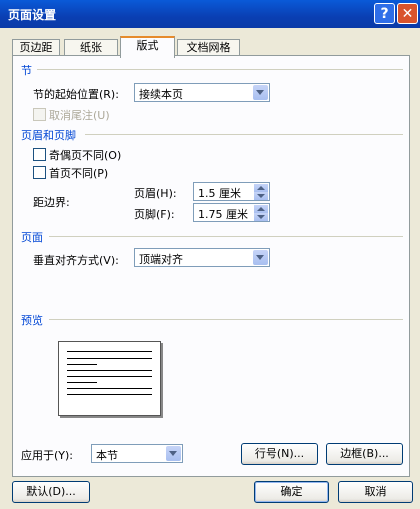  I want to click on tab-layout: 版式, so click(147, 47).